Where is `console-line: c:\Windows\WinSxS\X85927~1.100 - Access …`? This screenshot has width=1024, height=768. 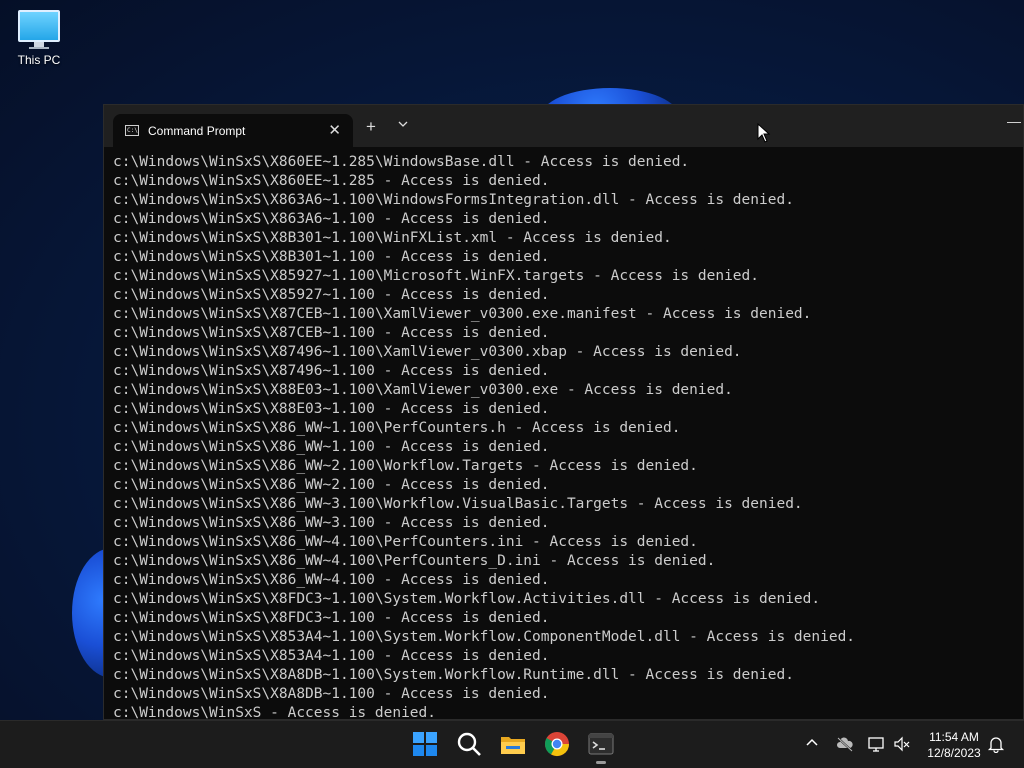 console-line: c:\Windows\WinSxS\X85927~1.100 - Access … is located at coordinates (331, 295).